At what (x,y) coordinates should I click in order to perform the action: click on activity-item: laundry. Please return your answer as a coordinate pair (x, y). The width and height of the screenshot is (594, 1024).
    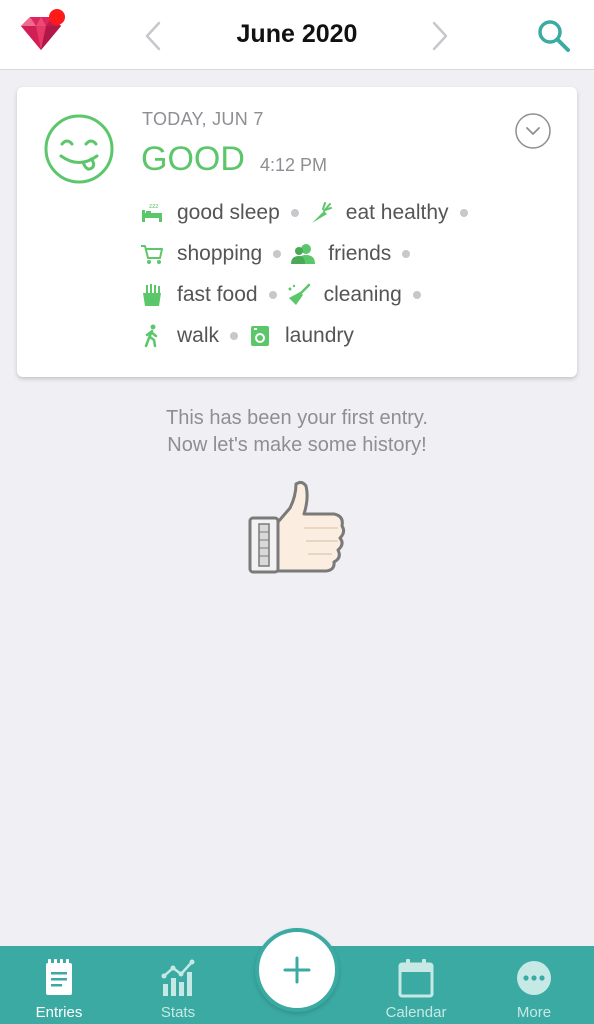
    Looking at the image, I should click on (301, 336).